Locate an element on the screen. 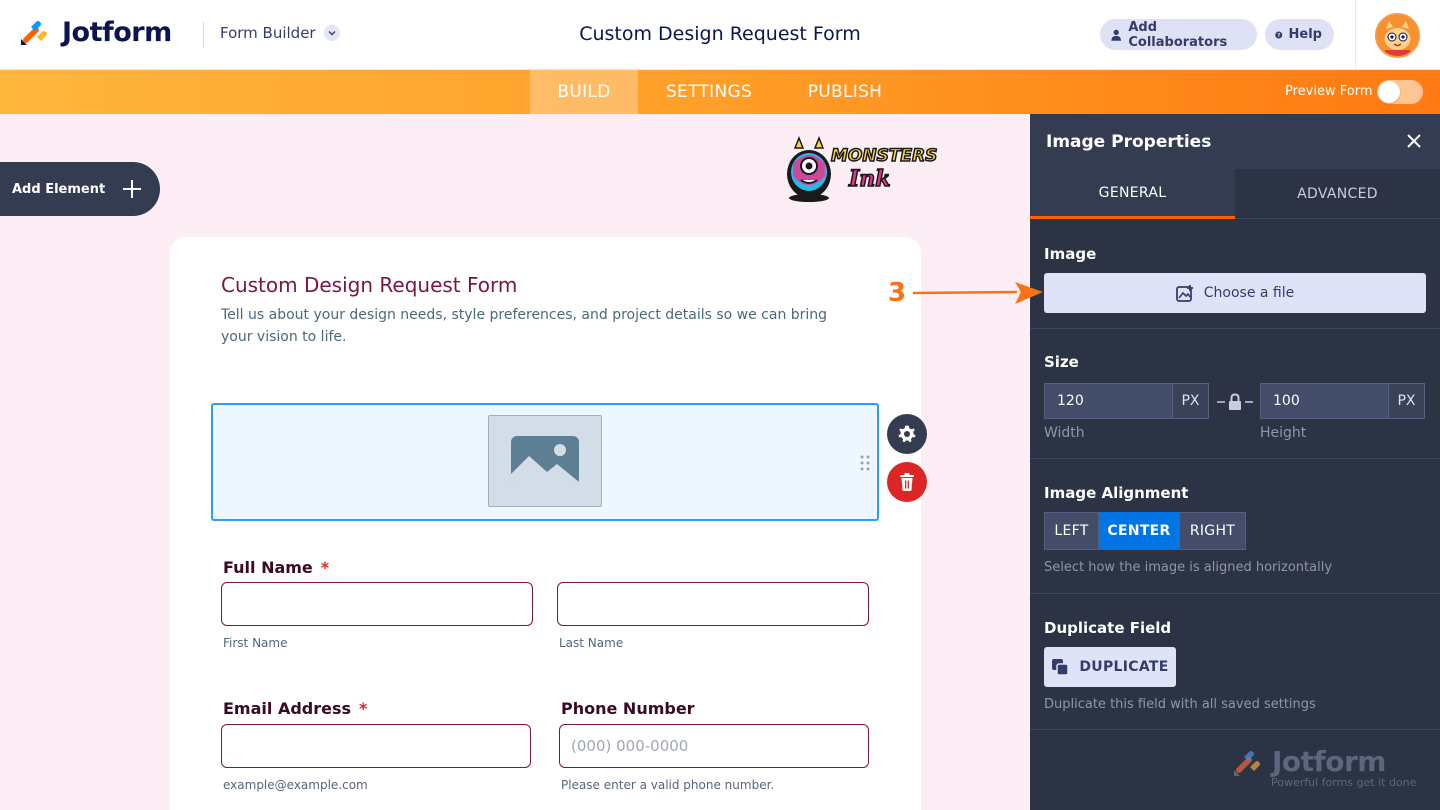  width-value: 120 is located at coordinates (1070, 401).